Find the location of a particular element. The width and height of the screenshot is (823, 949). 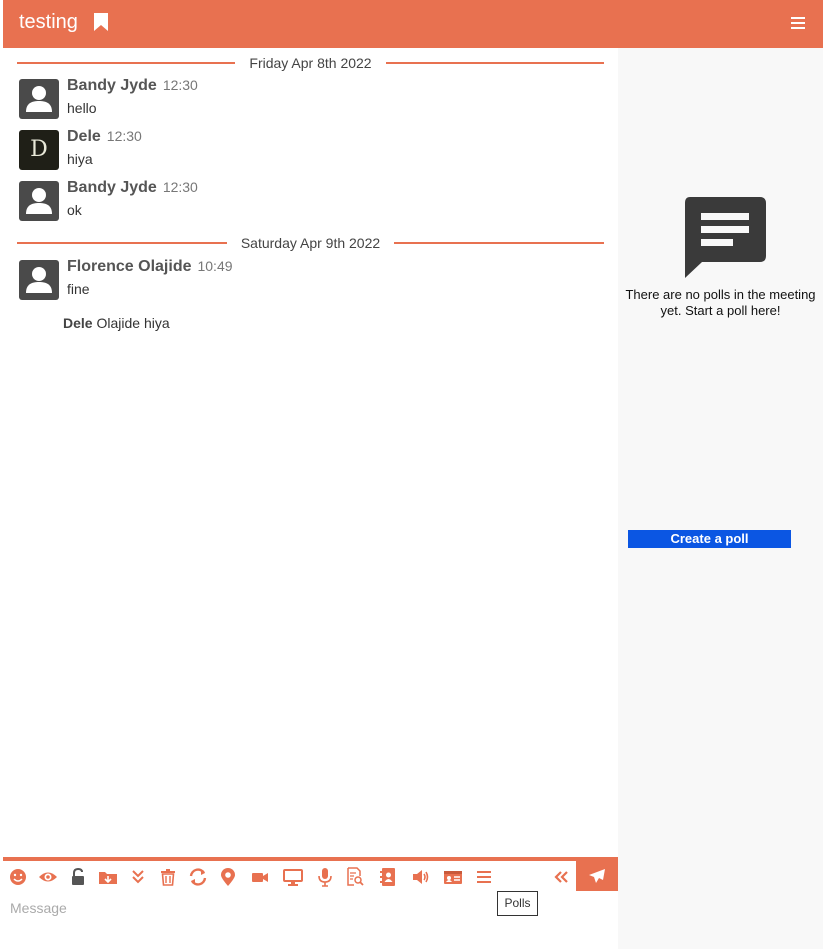

chat-message: Florence Olajide 10:49 fine is located at coordinates (309, 280).